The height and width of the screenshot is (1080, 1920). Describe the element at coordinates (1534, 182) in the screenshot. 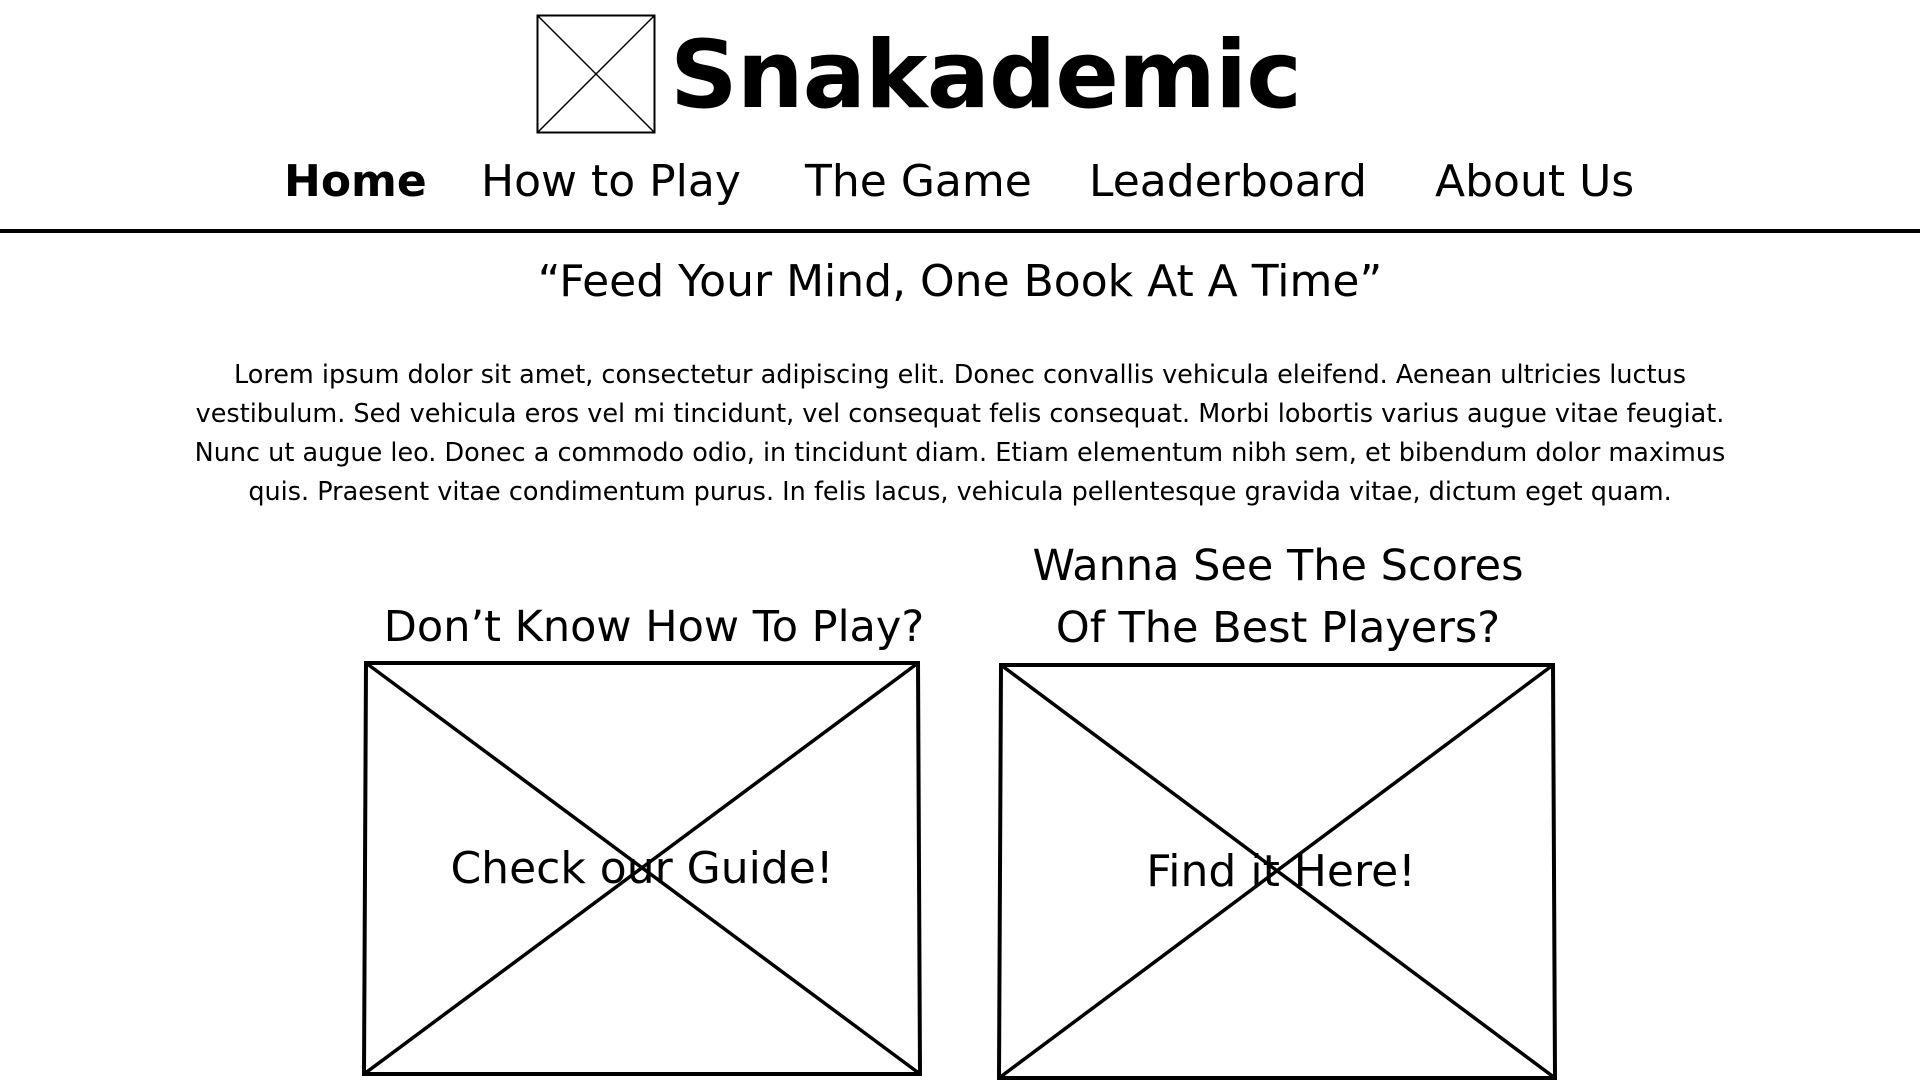

I see `nav-item-about-us: About Us` at that location.